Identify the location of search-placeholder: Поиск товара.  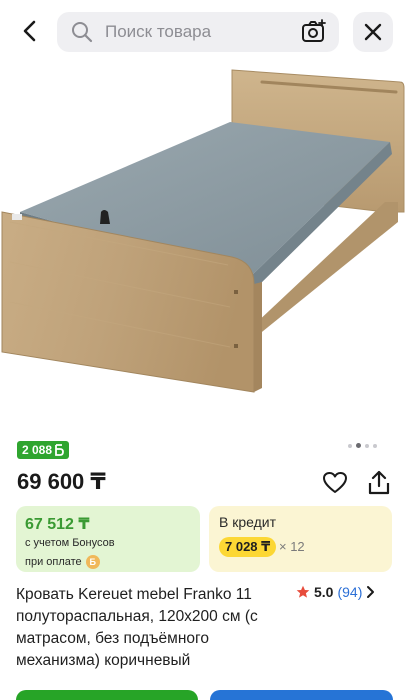
(158, 31).